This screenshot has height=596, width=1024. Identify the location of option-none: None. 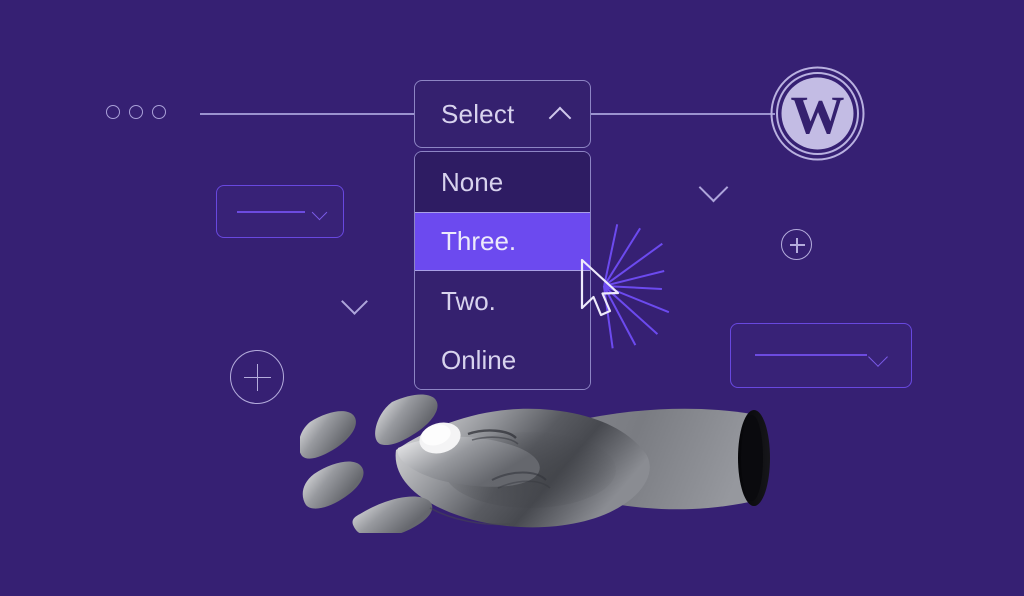
(502, 182).